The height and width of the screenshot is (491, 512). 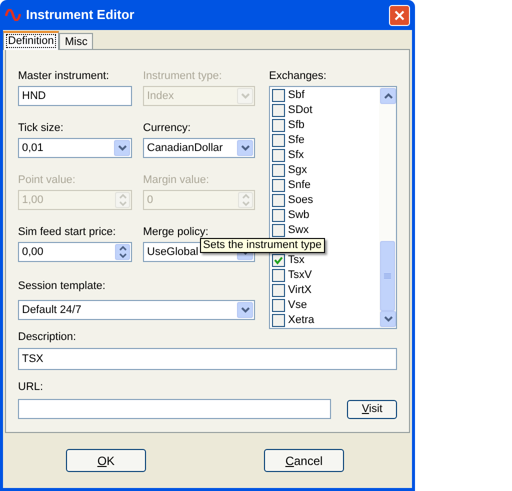 What do you see at coordinates (296, 125) in the screenshot?
I see `exchange-label: Sfb` at bounding box center [296, 125].